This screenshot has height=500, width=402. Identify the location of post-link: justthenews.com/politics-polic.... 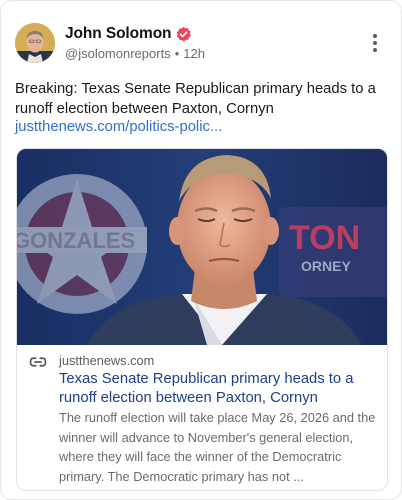
(118, 127).